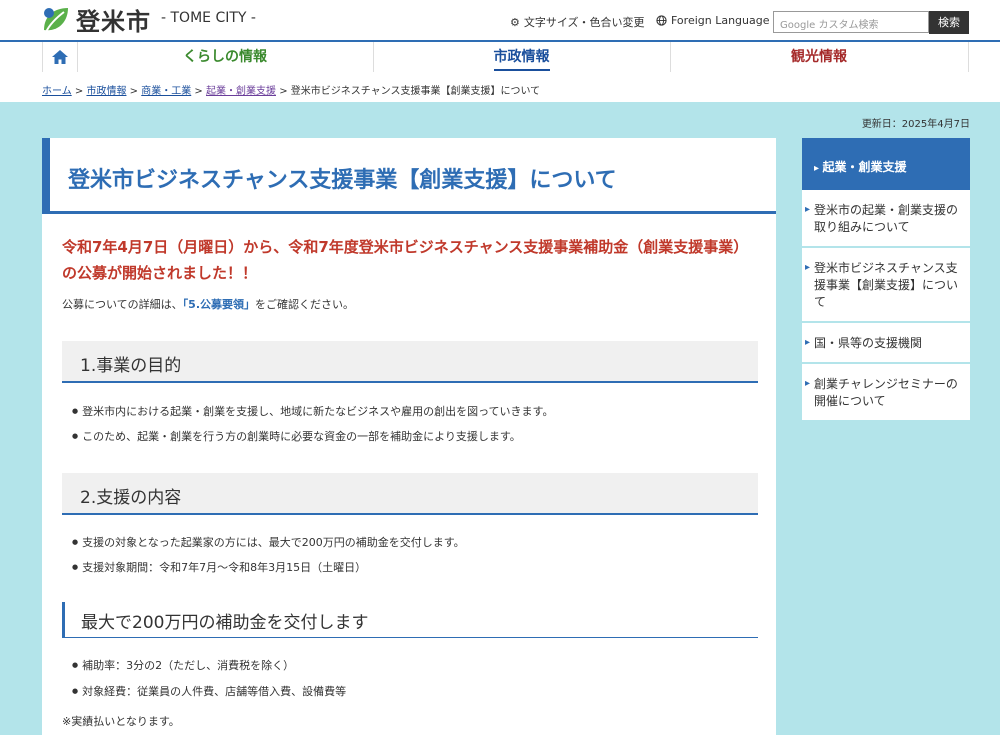  What do you see at coordinates (949, 22) in the screenshot?
I see `search-button: 検索` at bounding box center [949, 22].